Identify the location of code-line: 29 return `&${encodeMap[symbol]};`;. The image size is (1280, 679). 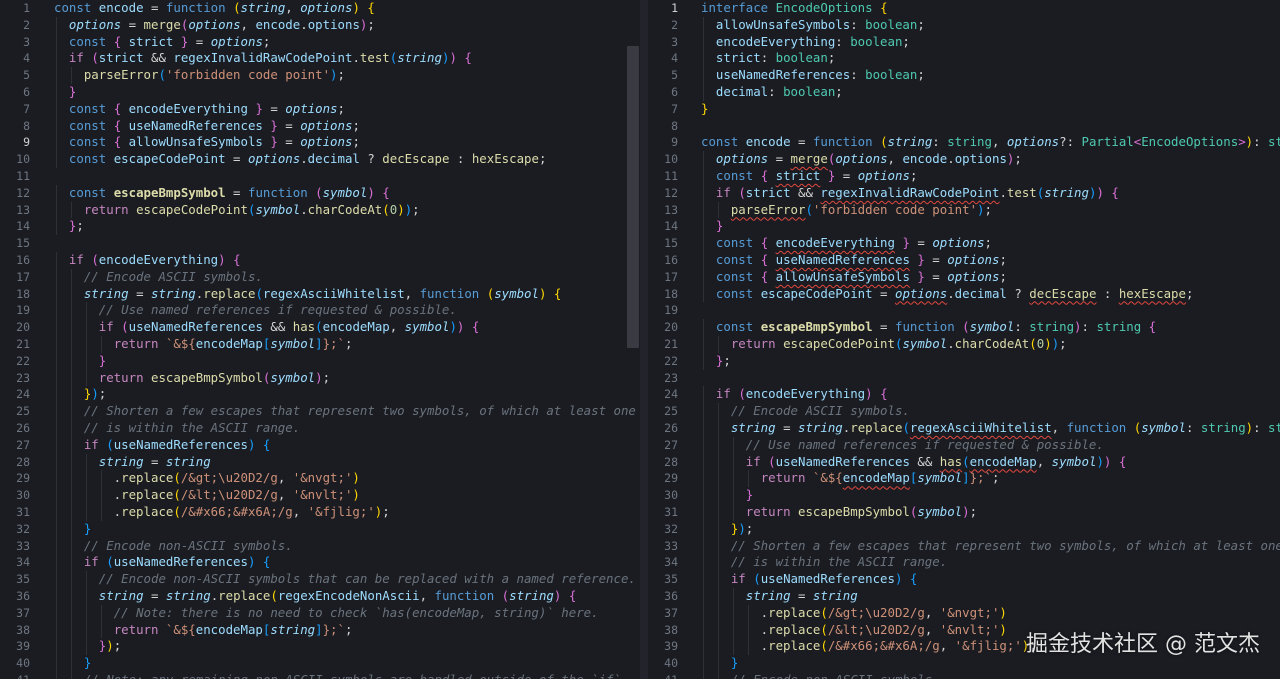
(964, 479).